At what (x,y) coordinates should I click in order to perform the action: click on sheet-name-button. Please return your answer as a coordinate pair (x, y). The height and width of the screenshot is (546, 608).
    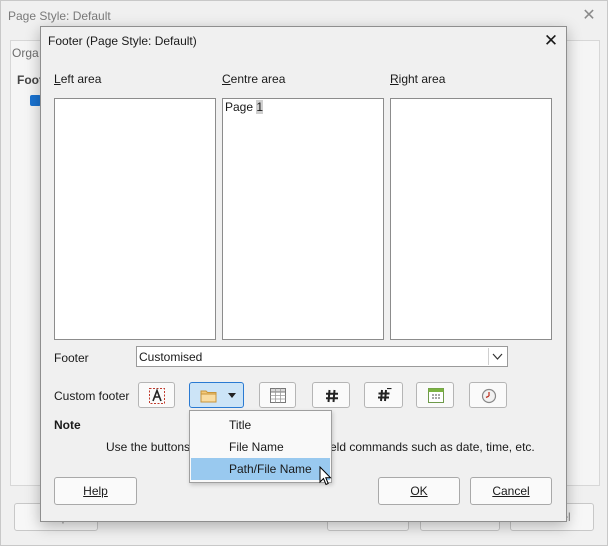
    Looking at the image, I should click on (277, 395).